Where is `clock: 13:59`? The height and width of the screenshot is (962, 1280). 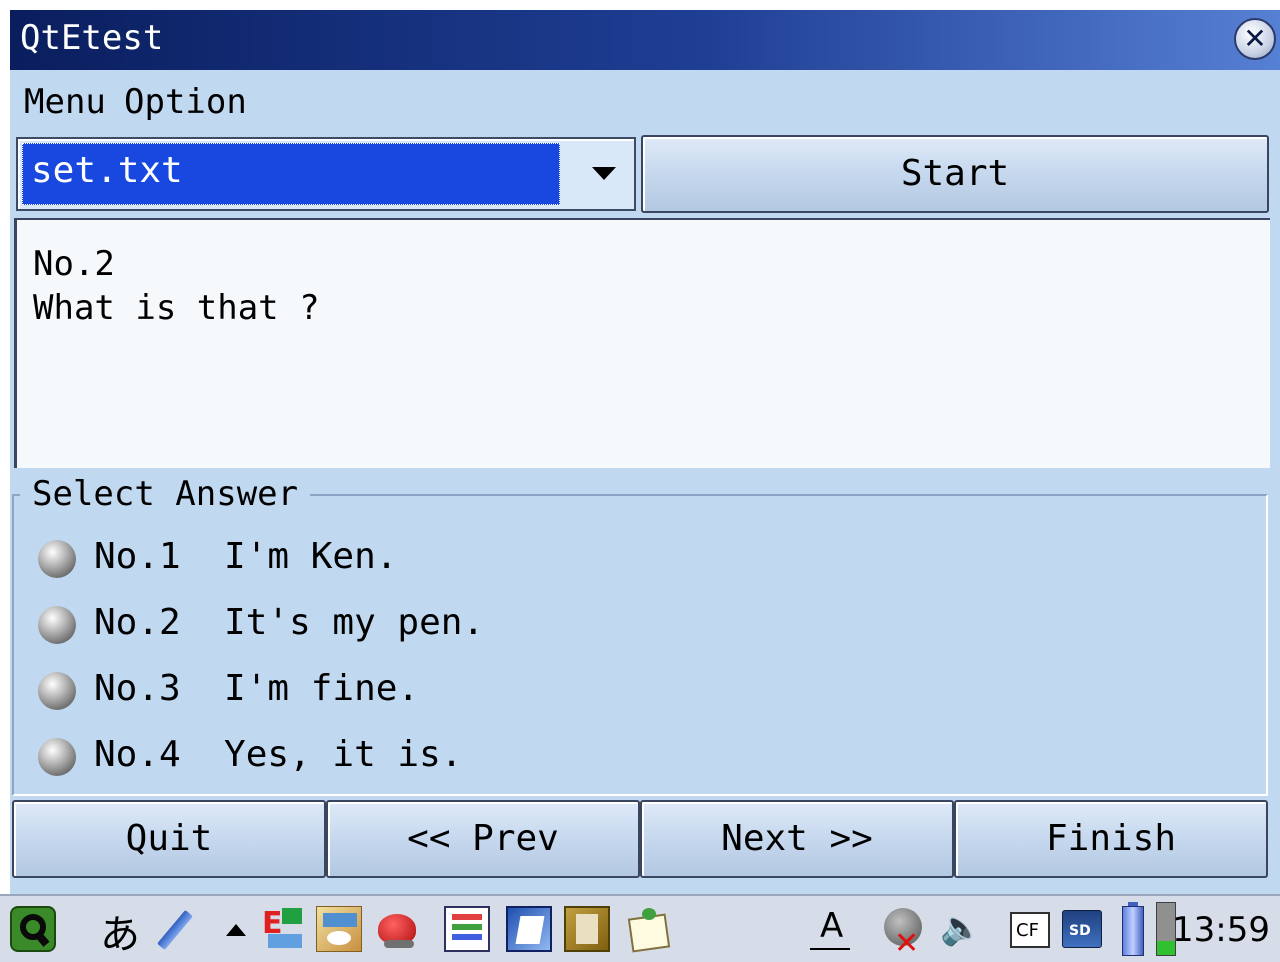
clock: 13:59 is located at coordinates (1221, 930).